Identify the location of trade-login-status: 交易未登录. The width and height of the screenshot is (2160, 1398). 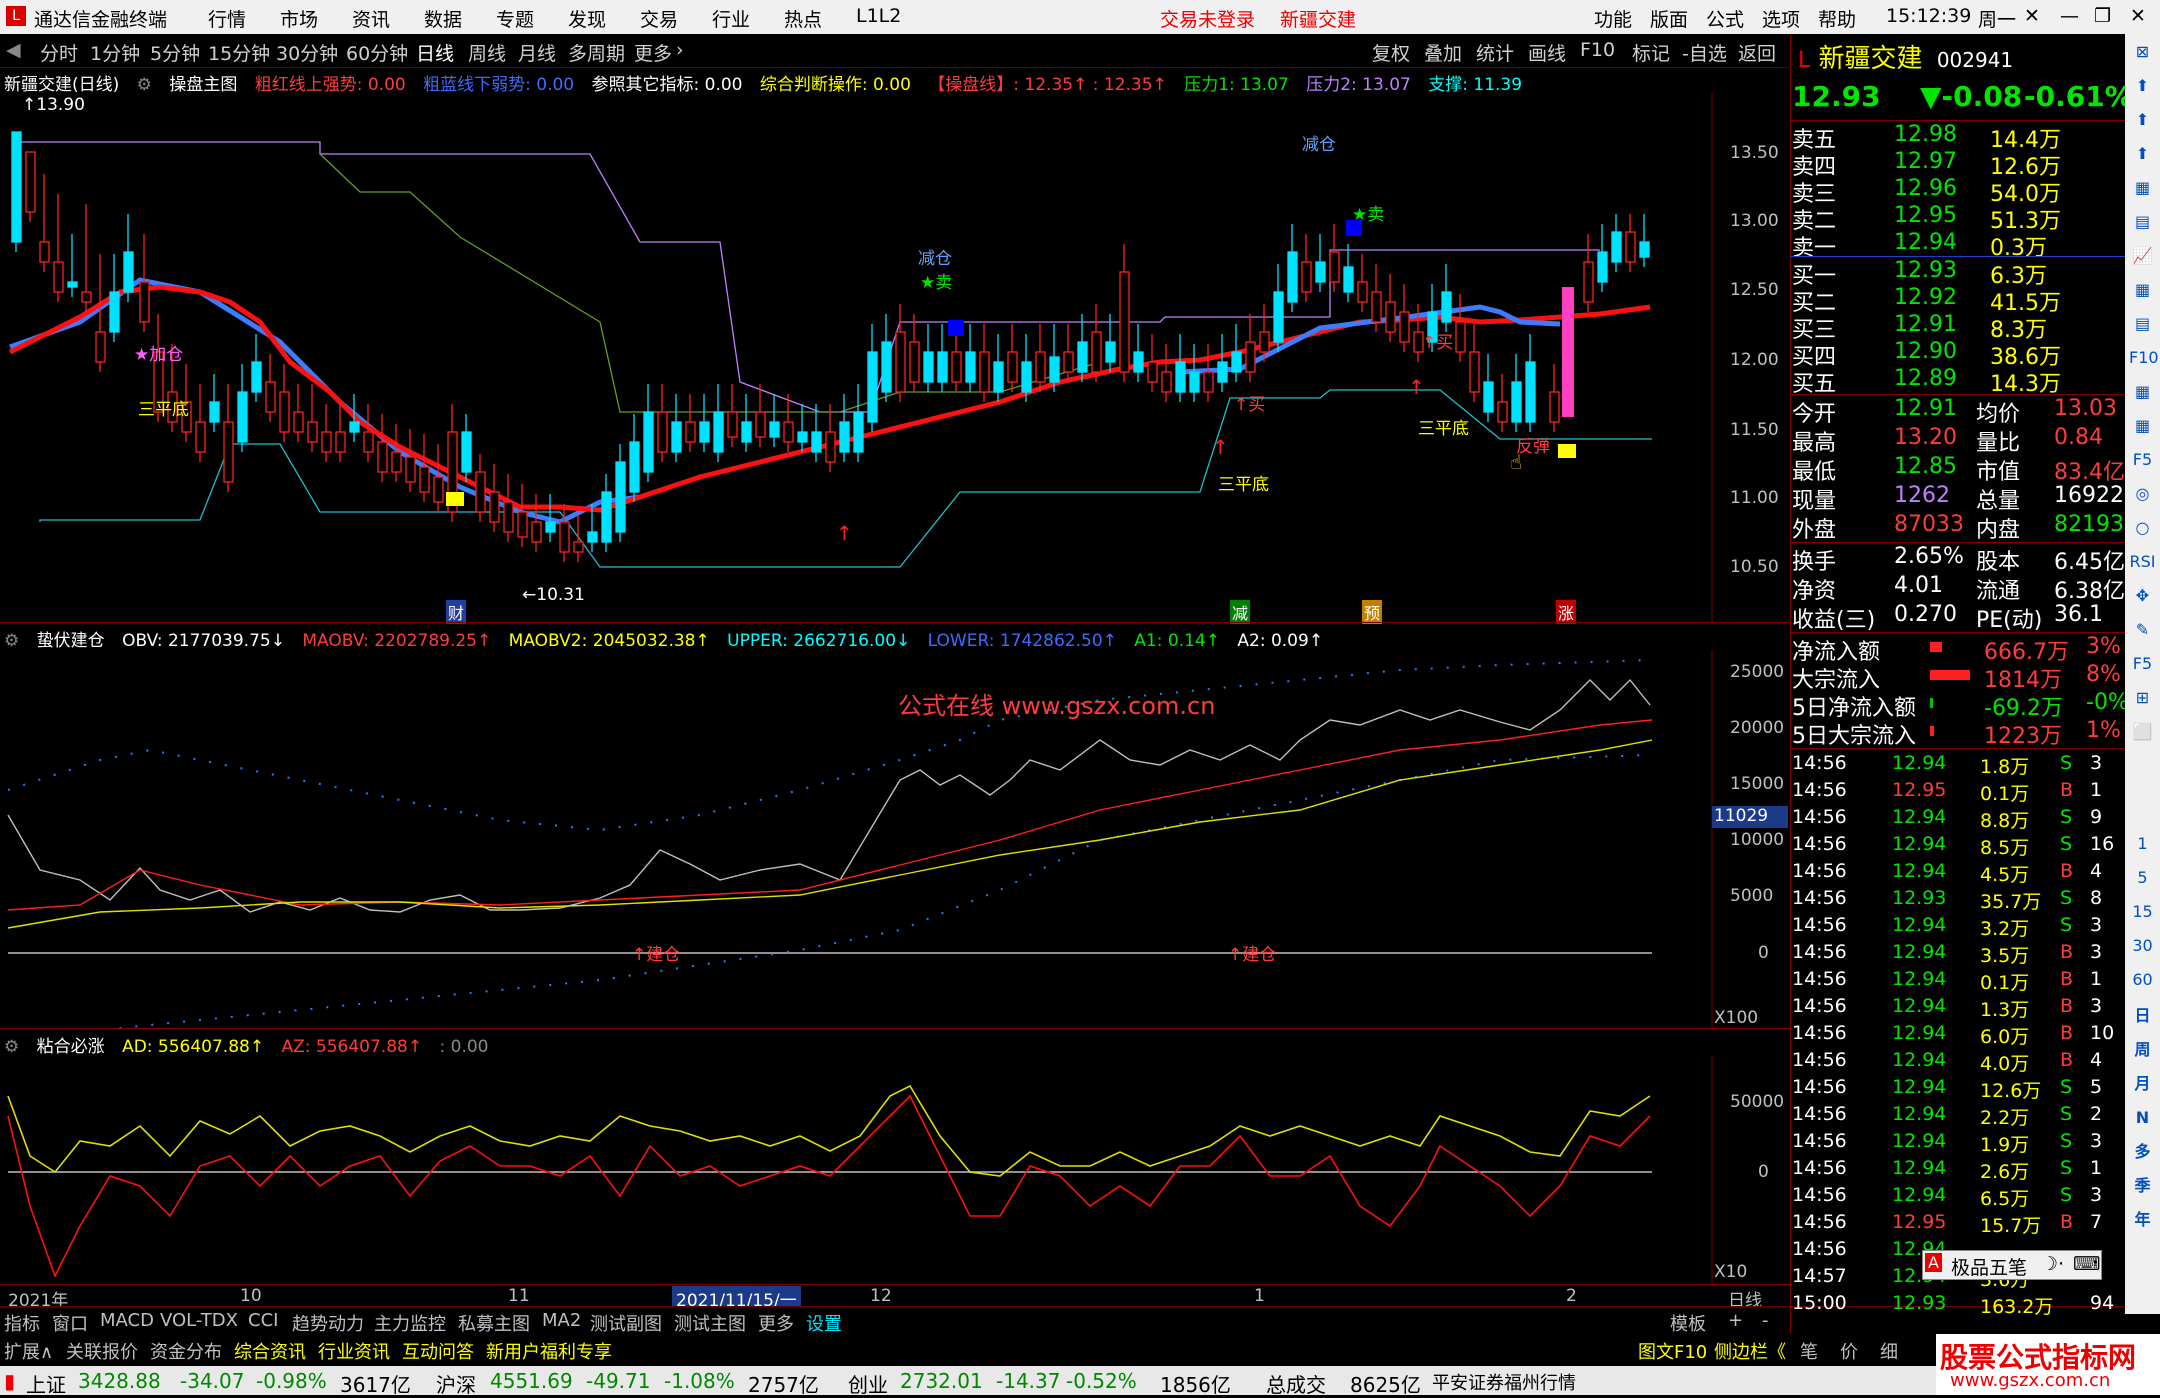
(1207, 18).